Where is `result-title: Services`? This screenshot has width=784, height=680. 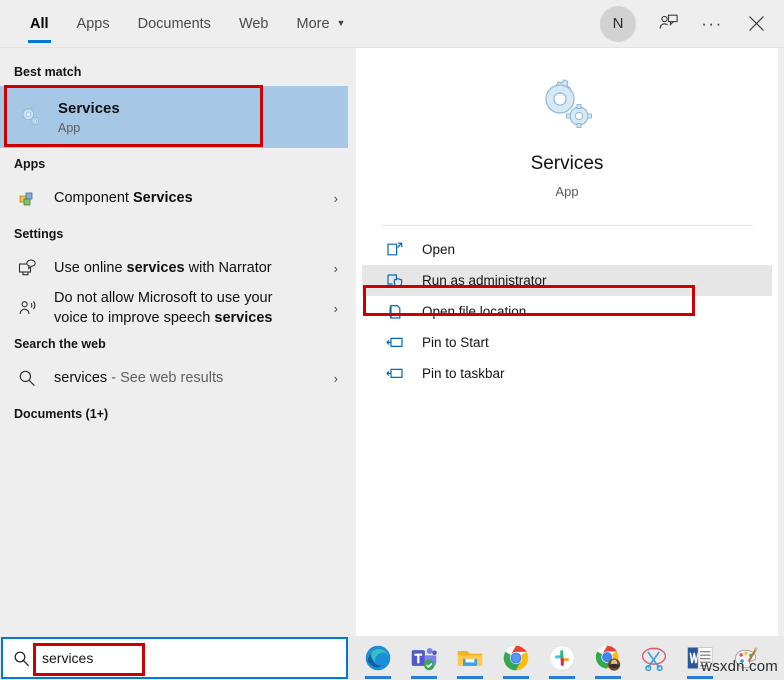 result-title: Services is located at coordinates (89, 109).